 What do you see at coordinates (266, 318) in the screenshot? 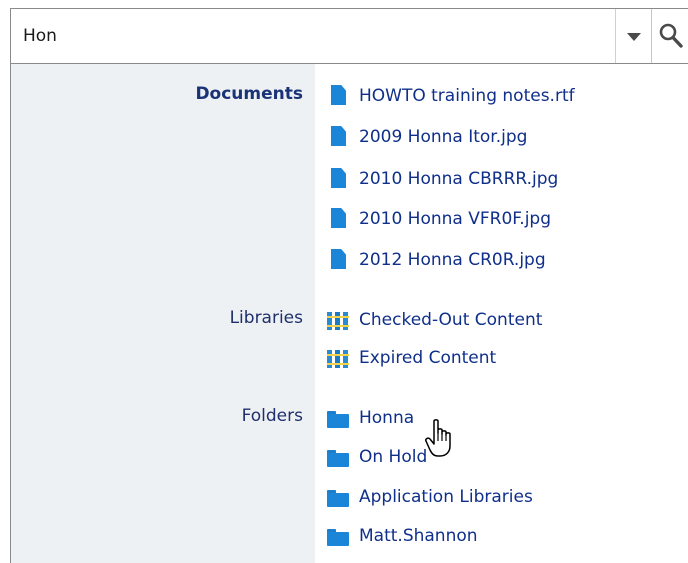
I see `category-libraries: Libraries` at bounding box center [266, 318].